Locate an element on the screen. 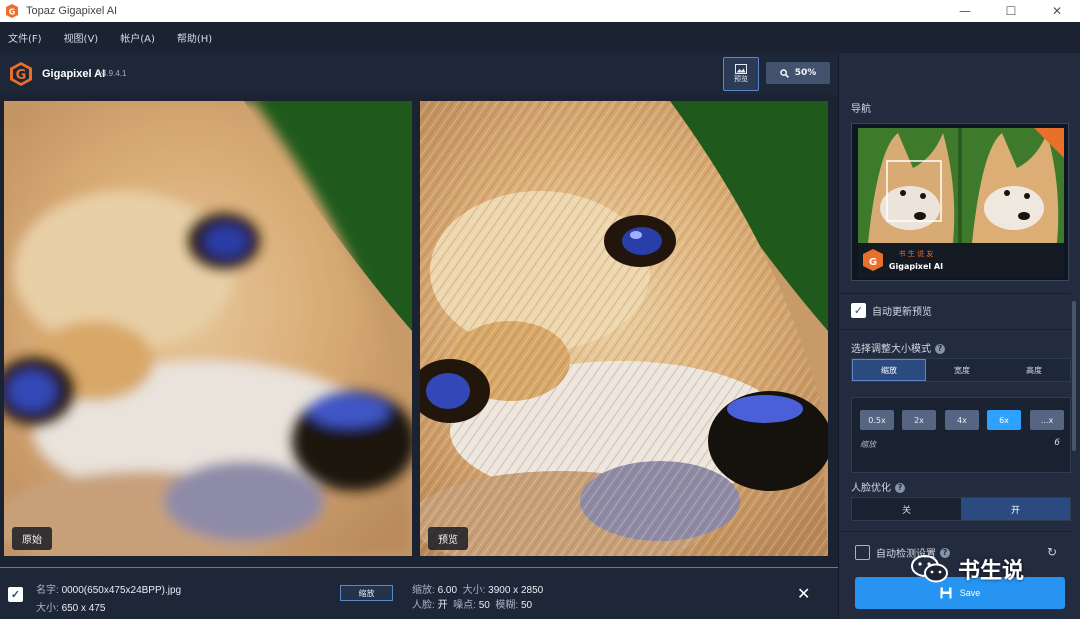 Image resolution: width=1080 pixels, height=619 pixels. auto-update-preview-row: ✓ 自动更新预览 is located at coordinates (891, 310).